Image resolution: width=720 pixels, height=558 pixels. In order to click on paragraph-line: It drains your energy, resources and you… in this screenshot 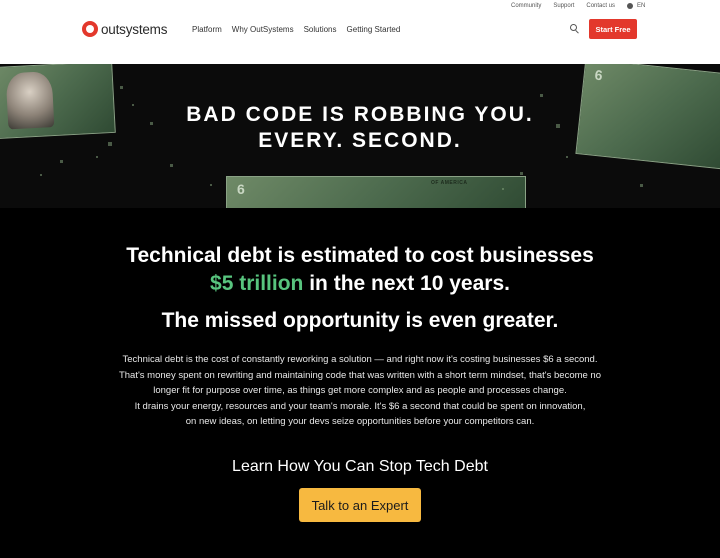, I will do `click(360, 406)`.